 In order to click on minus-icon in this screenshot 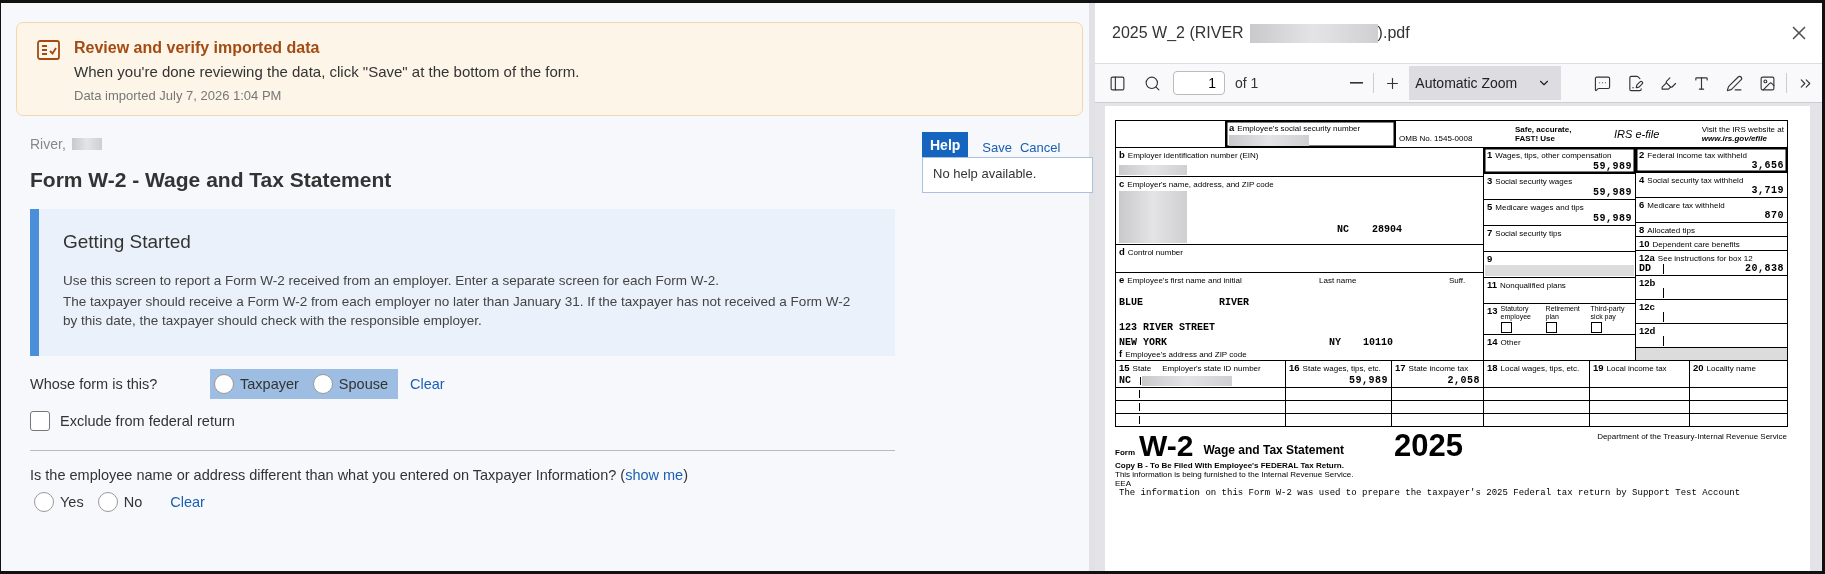, I will do `click(1357, 83)`.